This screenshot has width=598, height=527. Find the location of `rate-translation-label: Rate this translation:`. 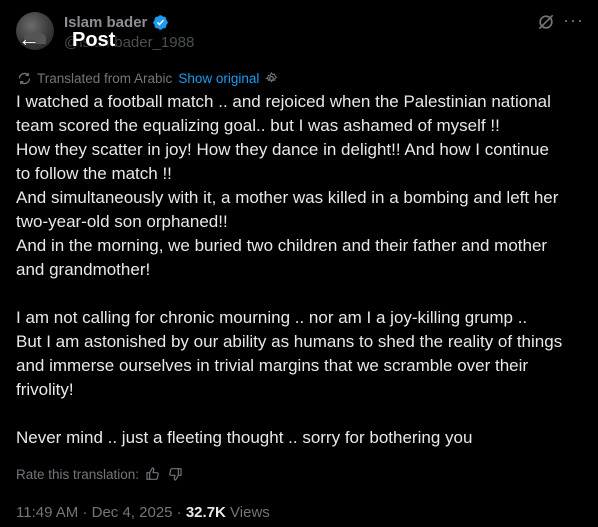

rate-translation-label: Rate this translation: is located at coordinates (78, 474).